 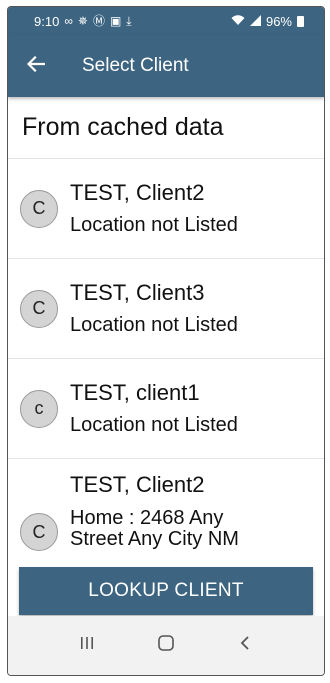 I want to click on page-title: Select Client, so click(x=135, y=65).